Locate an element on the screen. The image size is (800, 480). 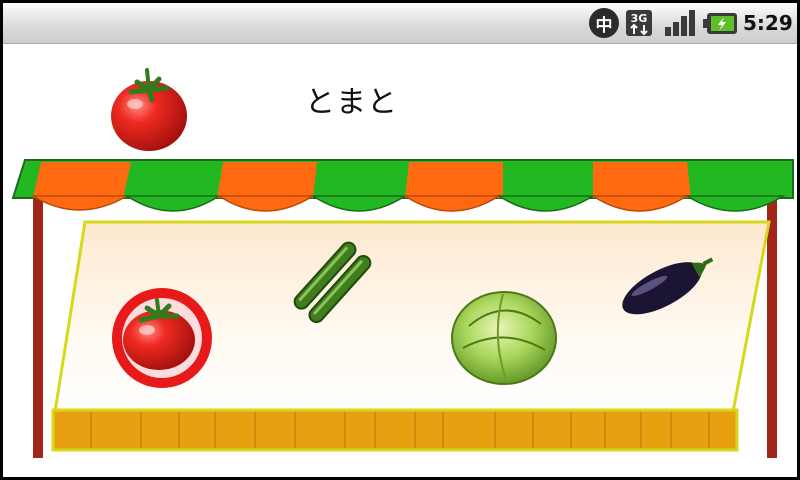
ime-indicator-icon: 中 is located at coordinates (604, 23).